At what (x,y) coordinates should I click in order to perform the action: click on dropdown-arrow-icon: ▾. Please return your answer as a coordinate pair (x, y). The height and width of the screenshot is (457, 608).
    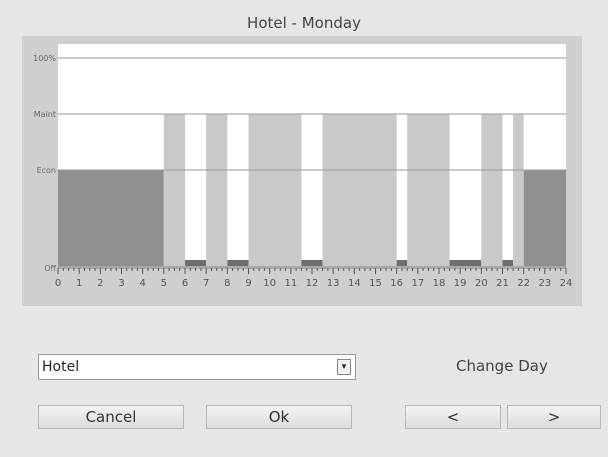
    Looking at the image, I should click on (344, 367).